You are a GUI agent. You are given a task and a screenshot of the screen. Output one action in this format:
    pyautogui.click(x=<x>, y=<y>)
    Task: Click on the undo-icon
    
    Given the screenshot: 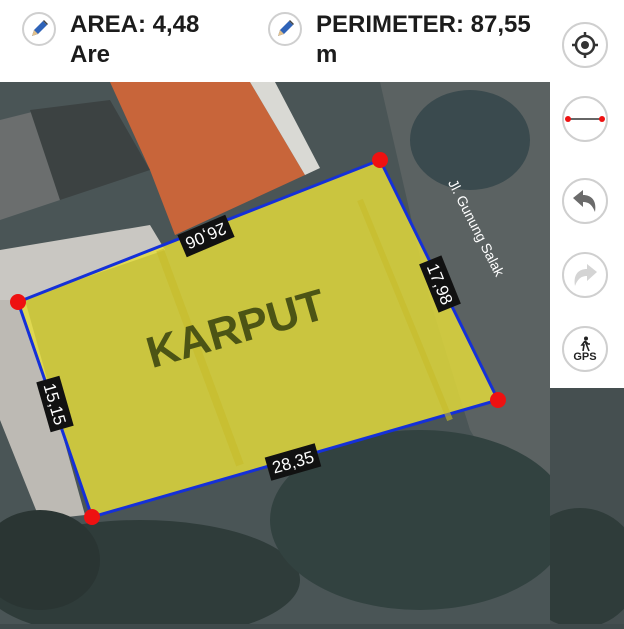 What is the action you would take?
    pyautogui.click(x=584, y=201)
    